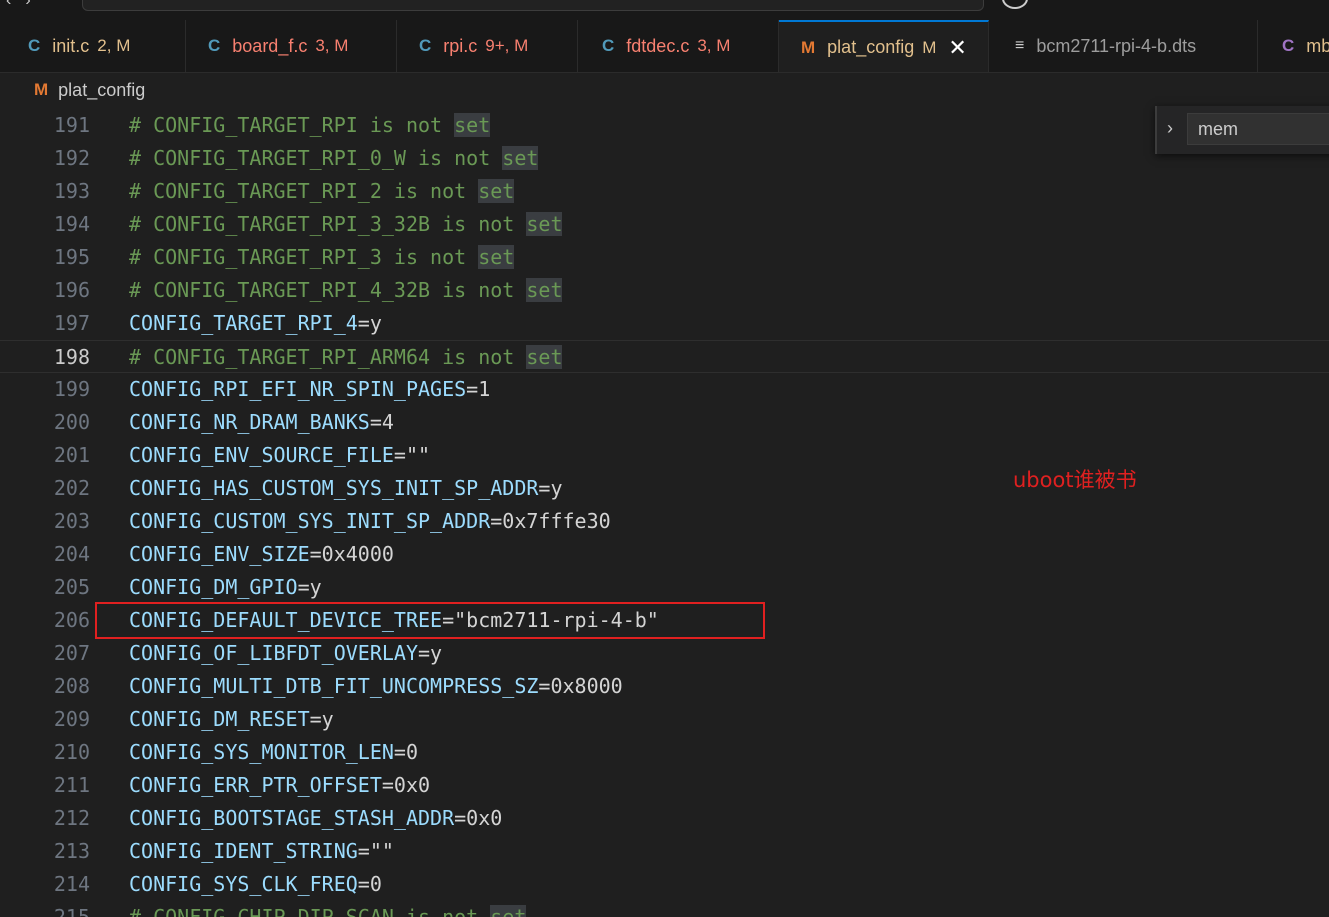  I want to click on config-value: 0, so click(375, 884).